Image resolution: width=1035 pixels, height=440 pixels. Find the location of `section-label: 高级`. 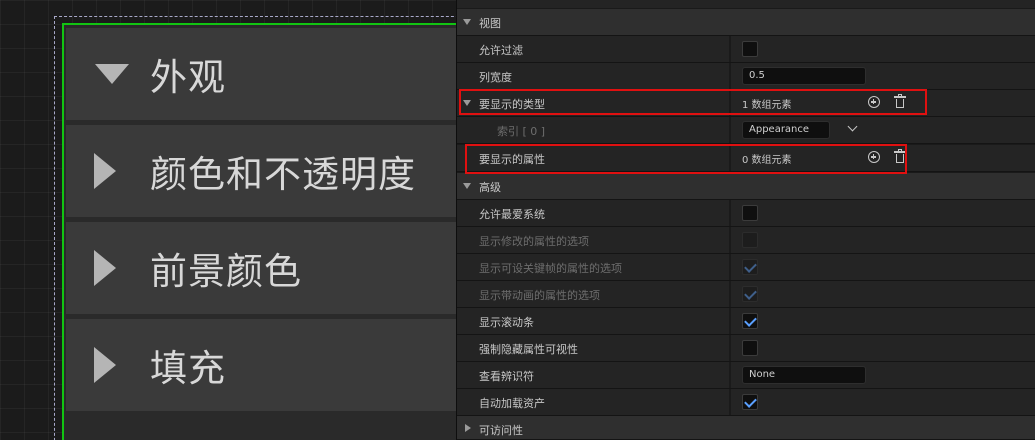

section-label: 高级 is located at coordinates (490, 187).